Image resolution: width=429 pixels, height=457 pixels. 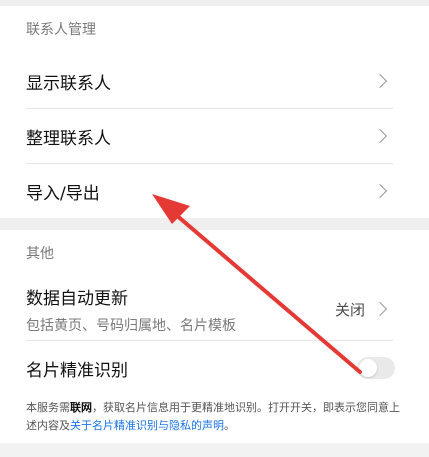 I want to click on auto-update-state: 关闭, so click(x=349, y=309).